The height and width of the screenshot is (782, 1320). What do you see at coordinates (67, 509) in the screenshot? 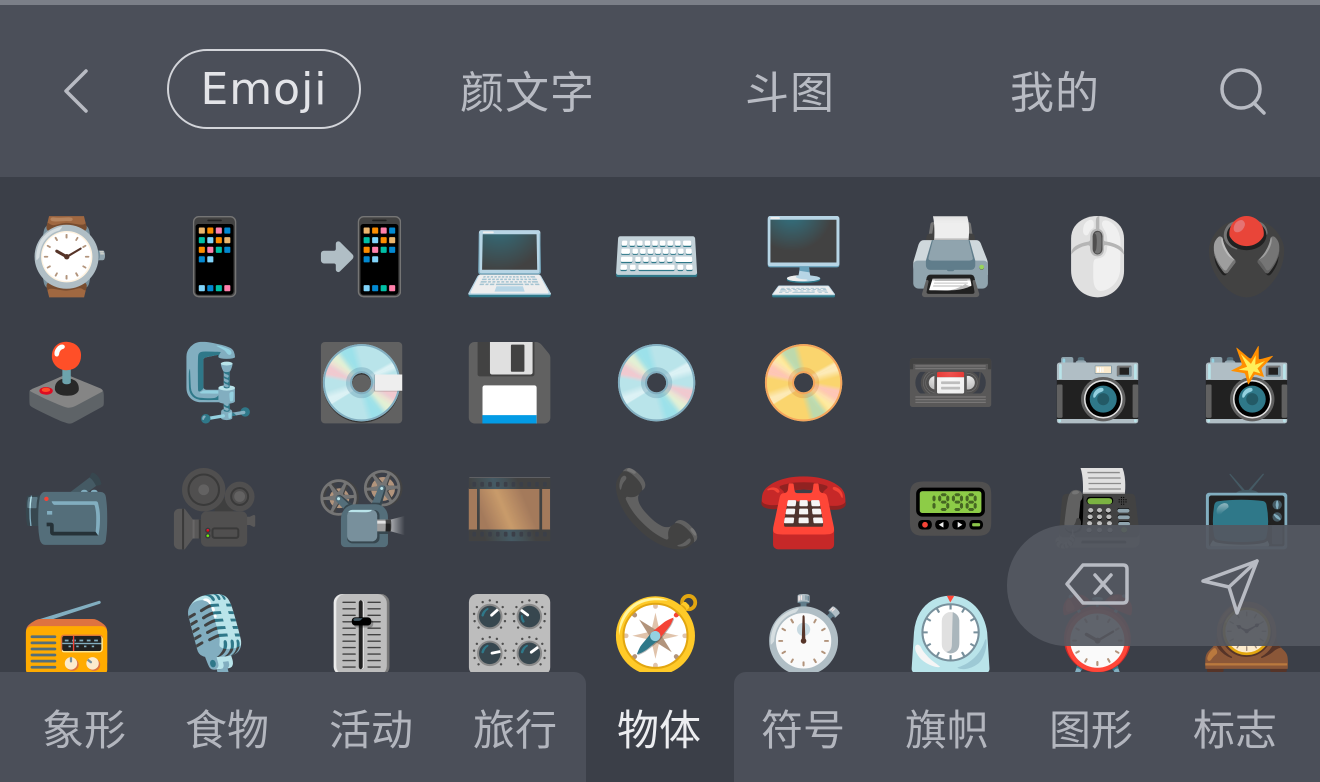
I see `emoji-video-camera: 📹` at bounding box center [67, 509].